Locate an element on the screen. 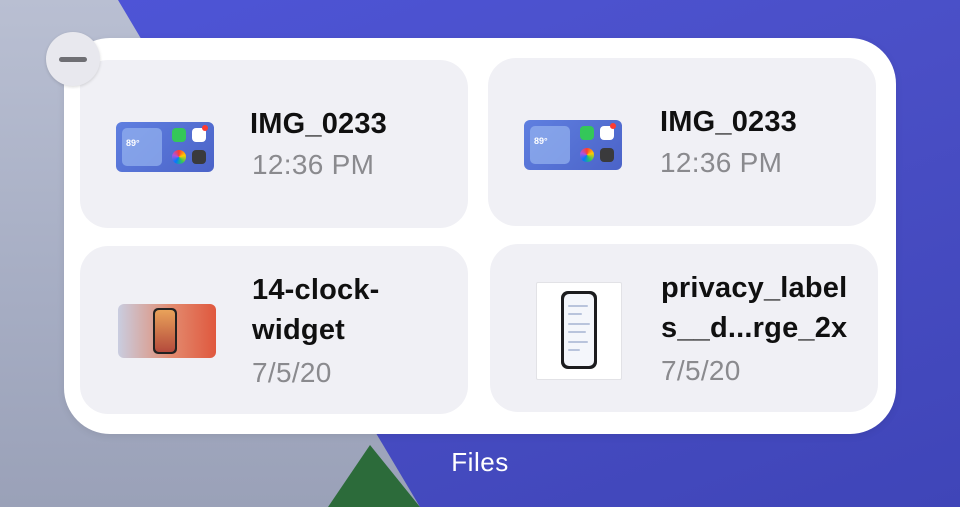 The image size is (960, 507). clock-widget-thumbnail is located at coordinates (167, 331).